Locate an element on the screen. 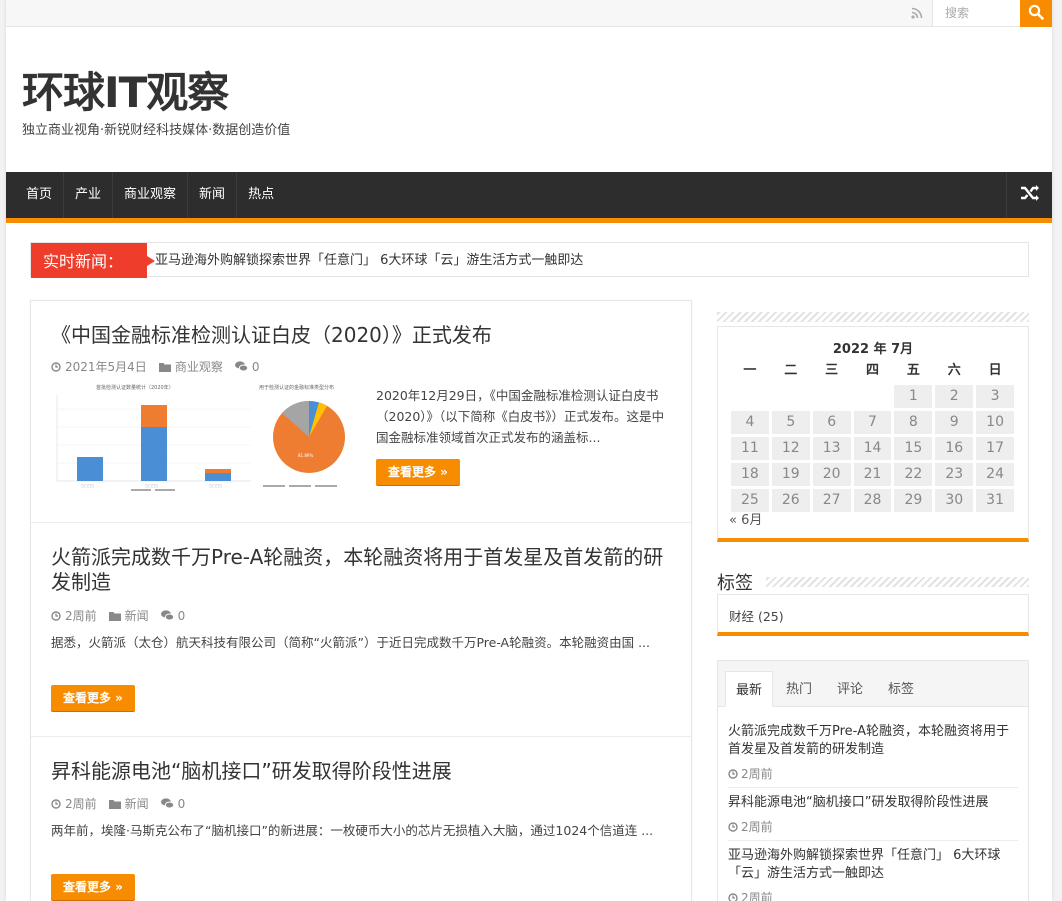 The width and height of the screenshot is (1062, 901). random-post-button is located at coordinates (1029, 195).